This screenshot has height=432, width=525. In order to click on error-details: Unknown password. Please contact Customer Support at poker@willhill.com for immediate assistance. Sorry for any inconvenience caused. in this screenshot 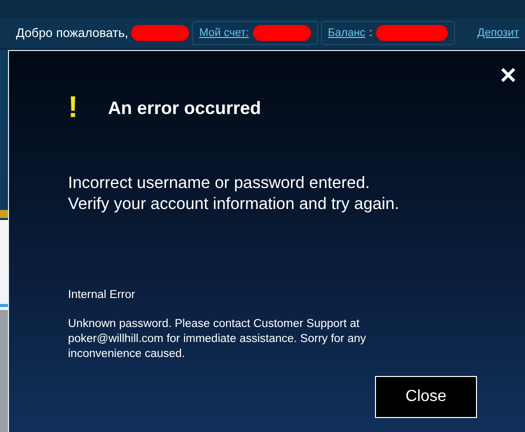, I will do `click(217, 339)`.